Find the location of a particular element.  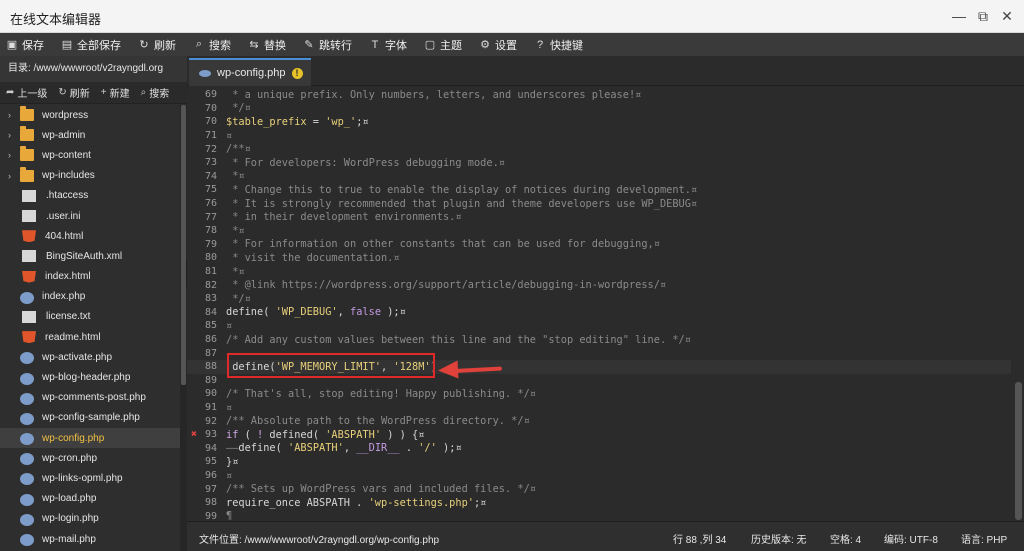

file-item: wp-links-opml.php is located at coordinates (90, 478).